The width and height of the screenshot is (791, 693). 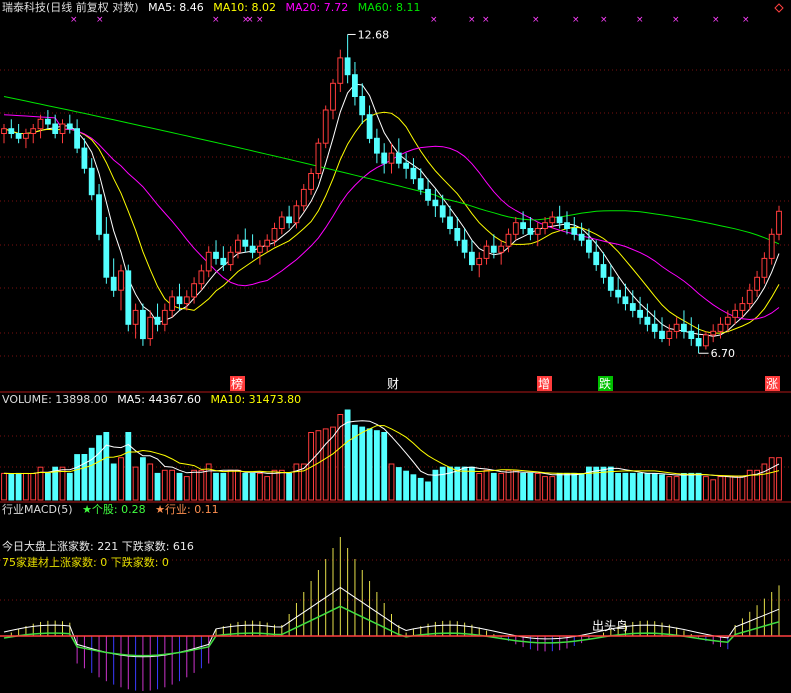 I want to click on macd-dif-line, so click(x=391, y=622).